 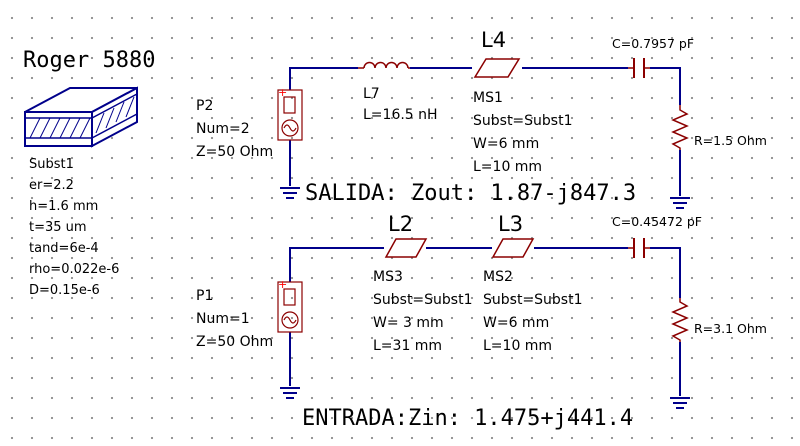 I want to click on l4-name: MS1, so click(x=488, y=98).